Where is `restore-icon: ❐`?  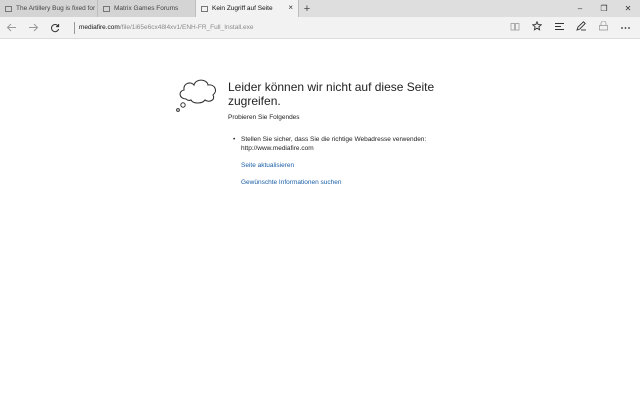
restore-icon: ❐ is located at coordinates (604, 8).